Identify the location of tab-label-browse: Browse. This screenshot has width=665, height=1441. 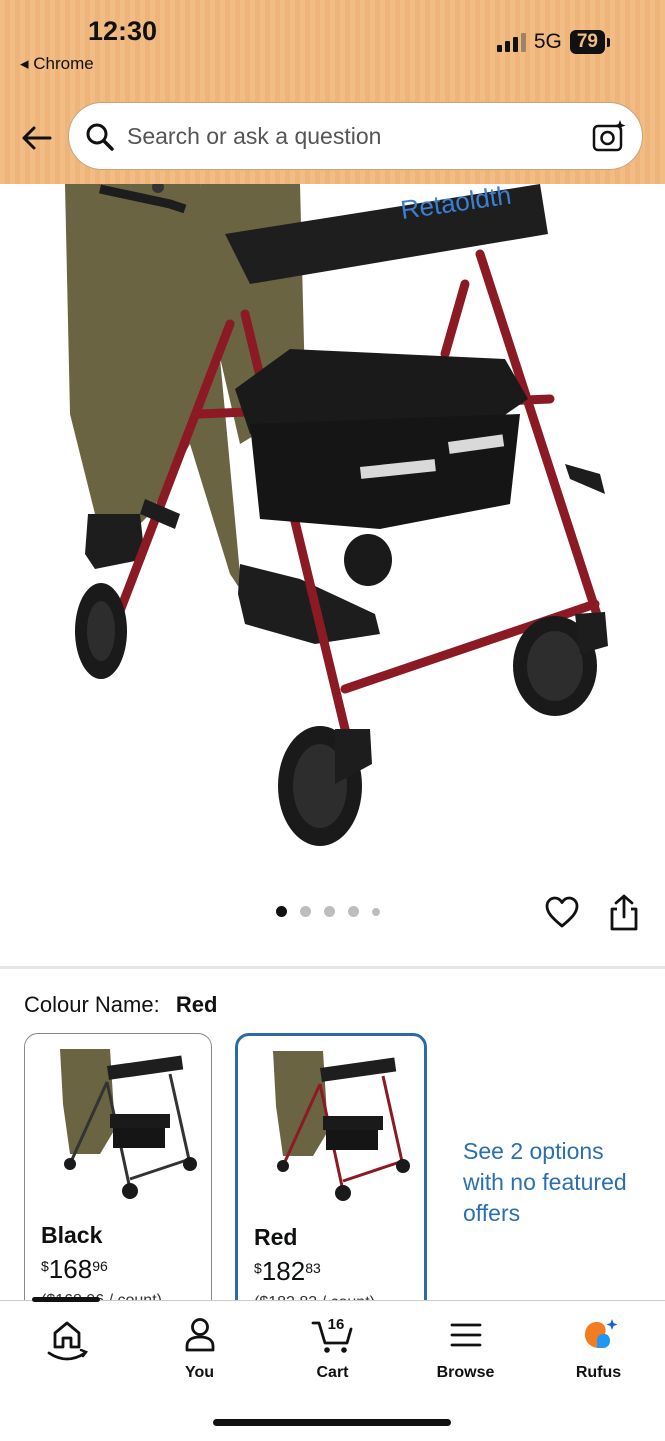
(465, 1372).